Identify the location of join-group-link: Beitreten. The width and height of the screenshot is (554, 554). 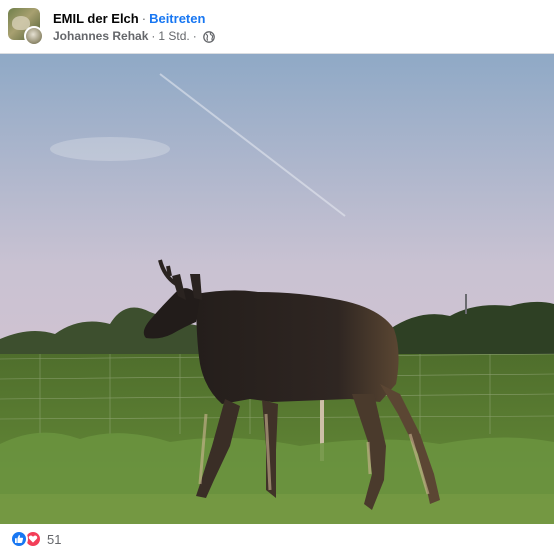
(177, 18).